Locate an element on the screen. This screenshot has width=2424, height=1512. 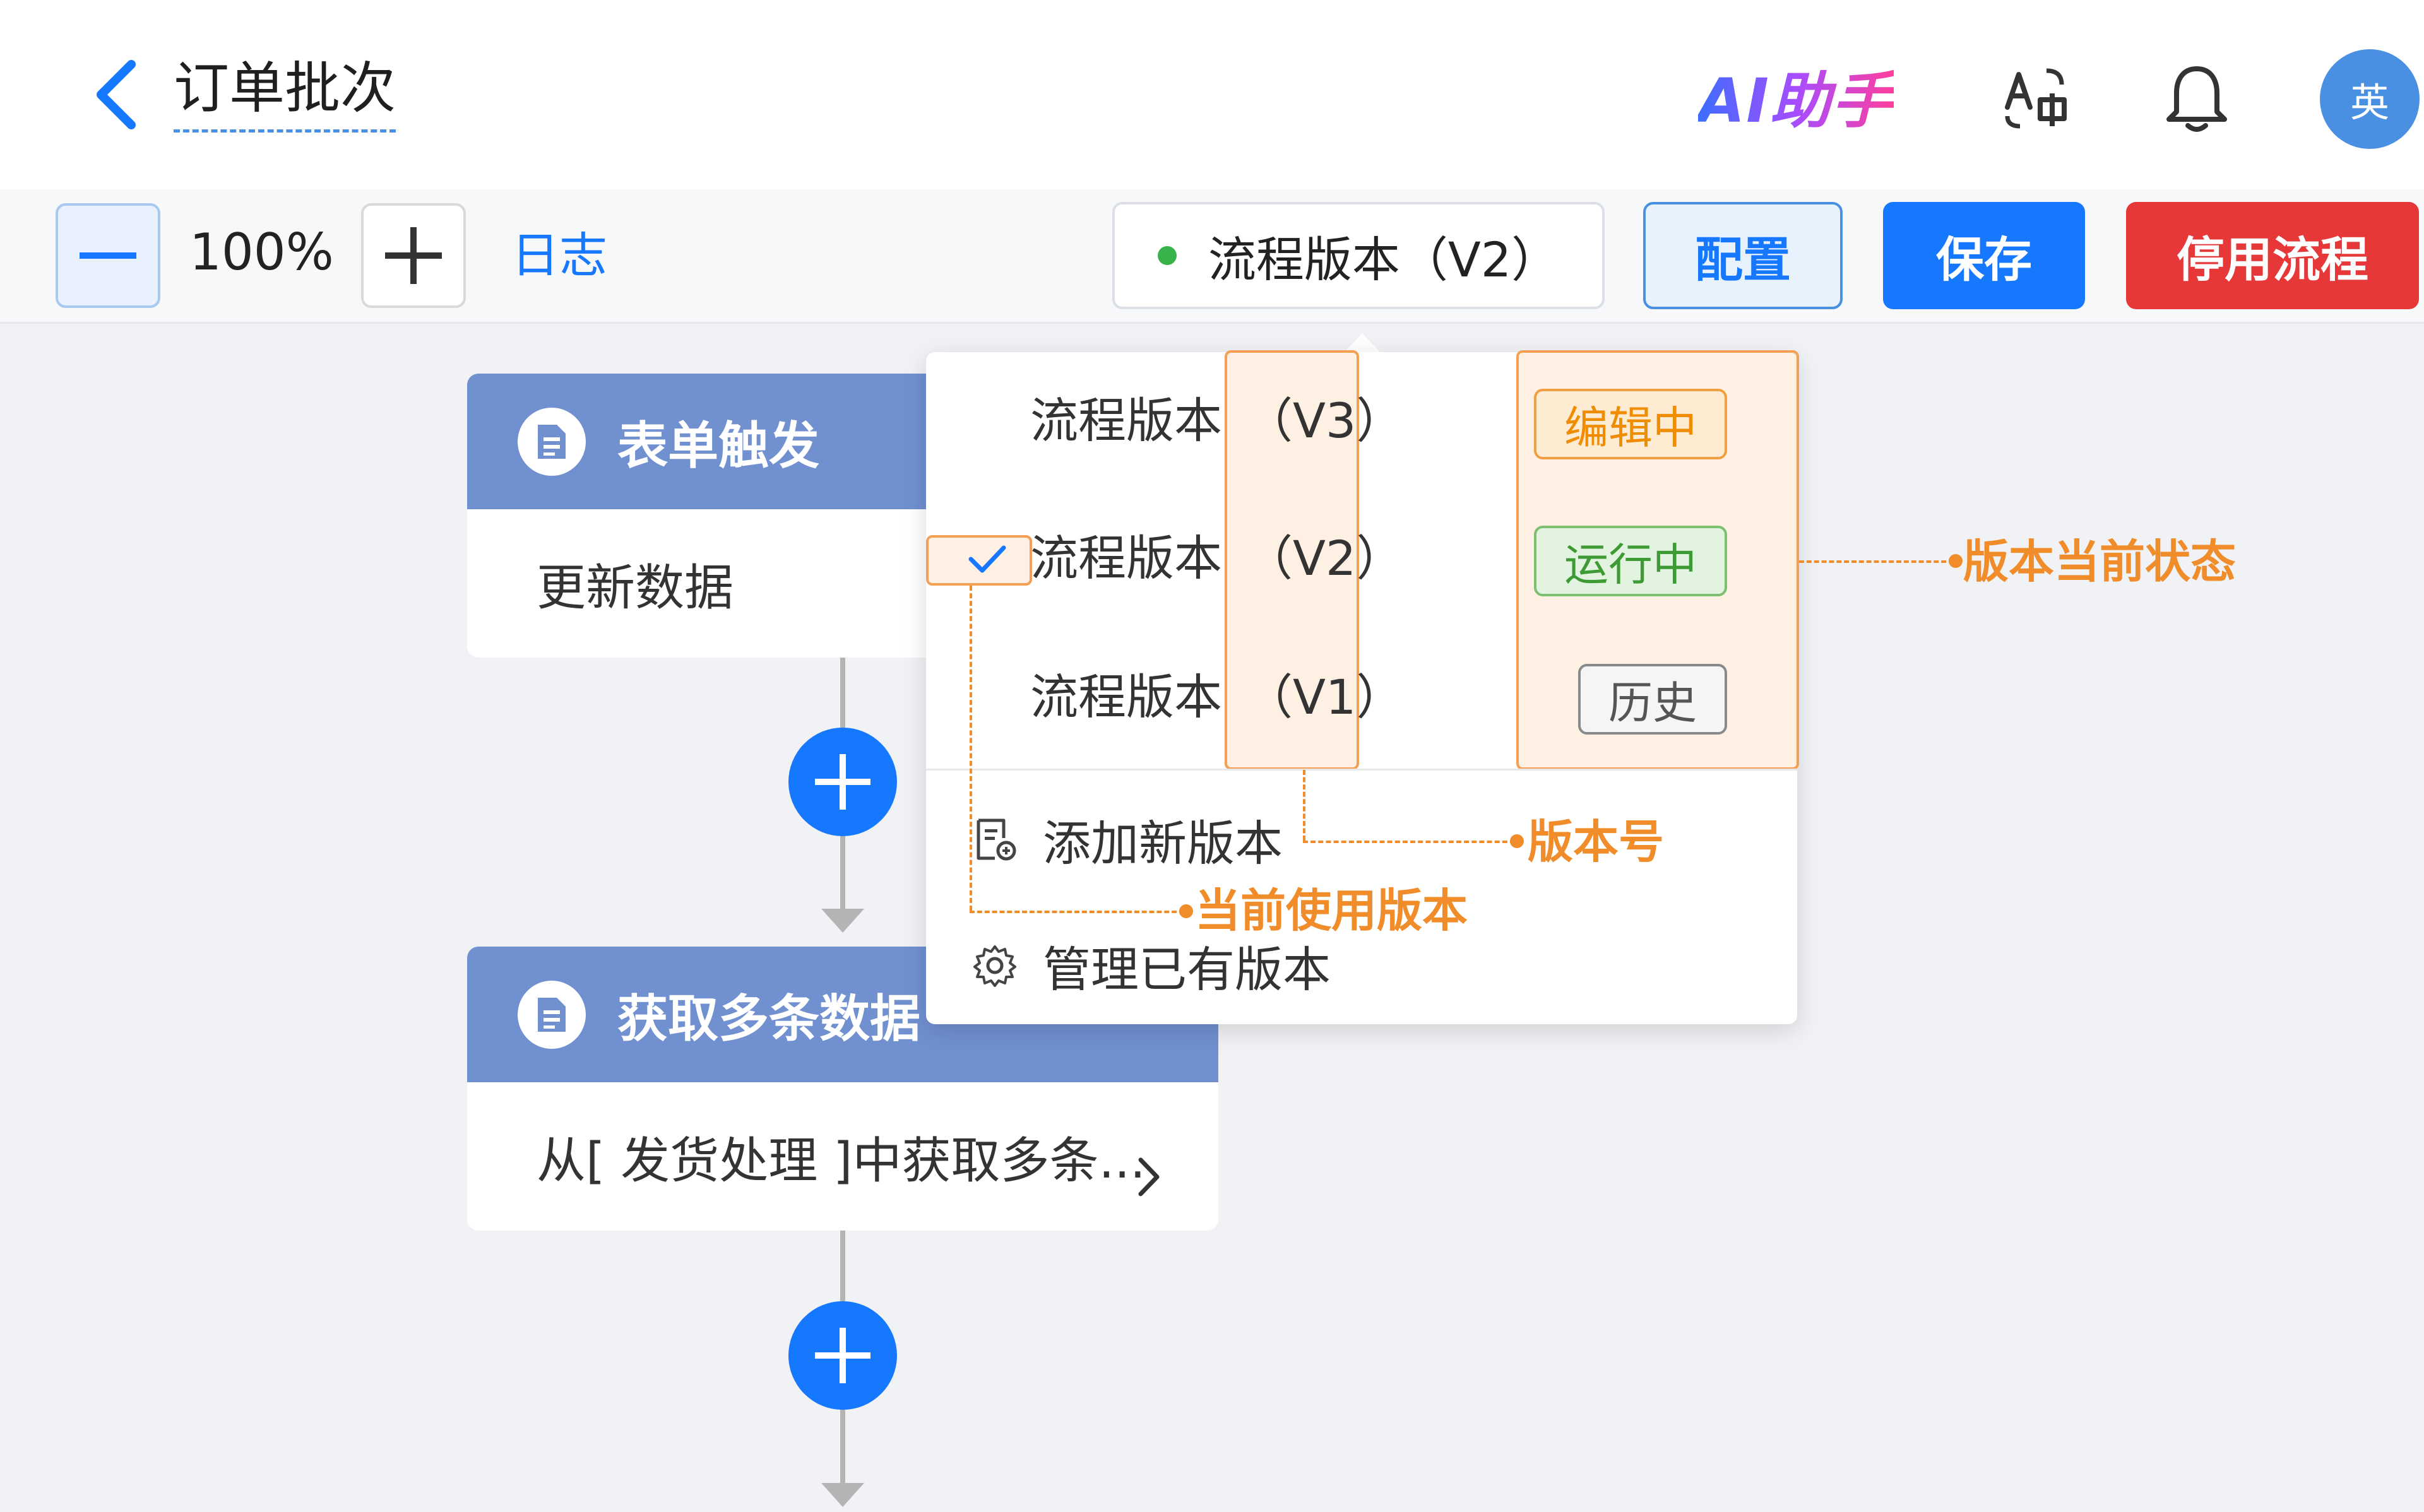
node-title: 表单触发 is located at coordinates (718, 445).